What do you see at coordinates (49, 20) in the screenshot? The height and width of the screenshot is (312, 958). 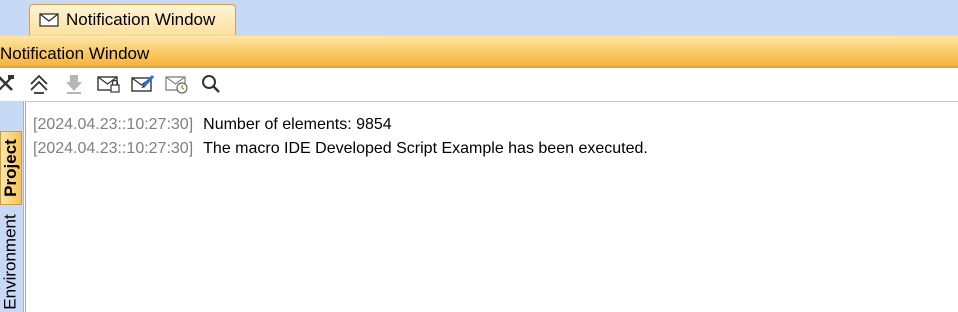 I see `envelope-icon` at bounding box center [49, 20].